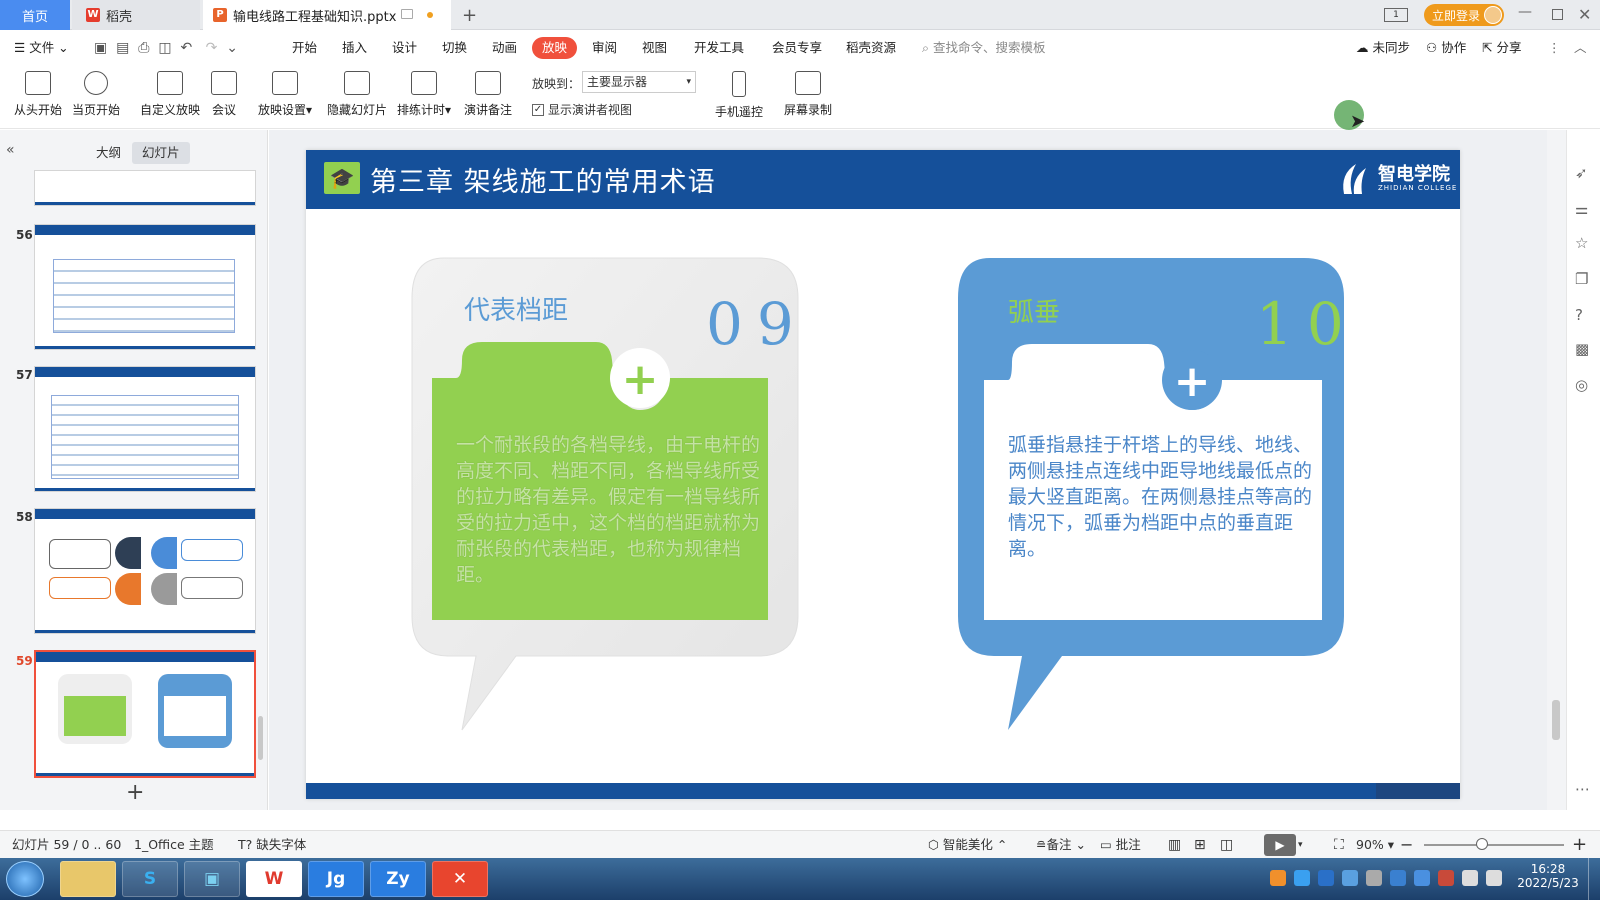 This screenshot has width=1600, height=900. I want to click on tab-slideshow: 放映, so click(555, 48).